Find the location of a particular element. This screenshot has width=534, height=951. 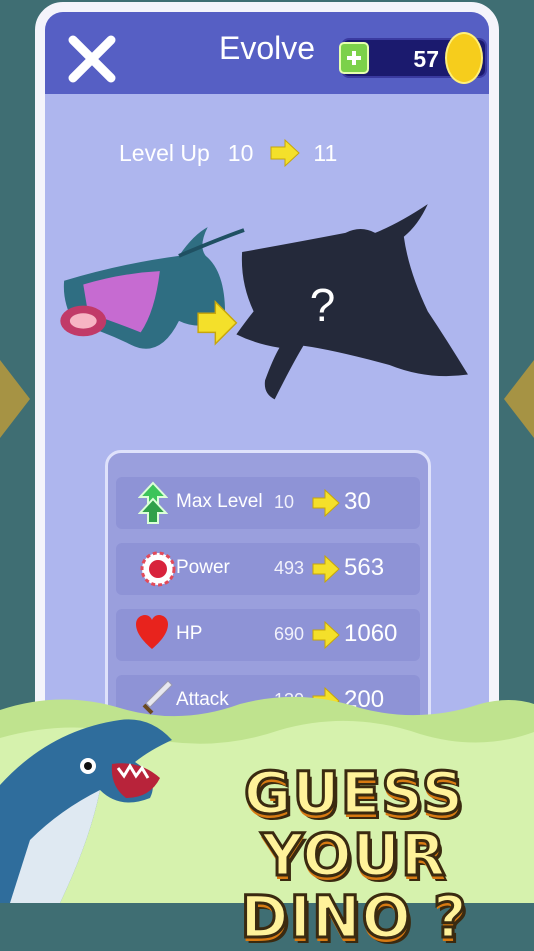

add-currency-button is located at coordinates (354, 58).